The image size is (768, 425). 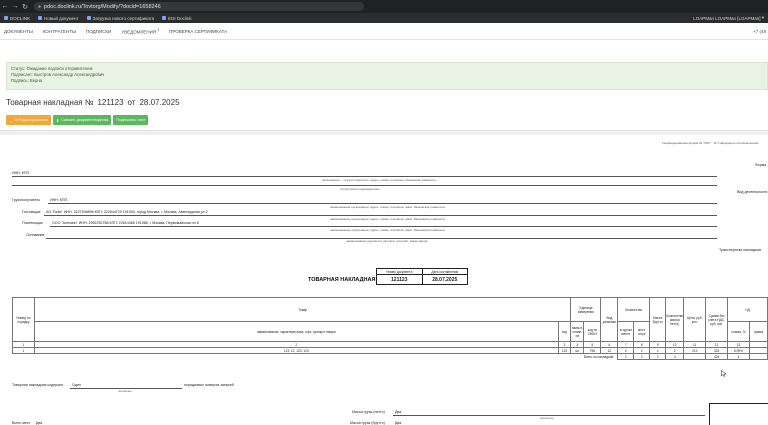 I want to click on reload-icon: ↻, so click(x=25, y=7).